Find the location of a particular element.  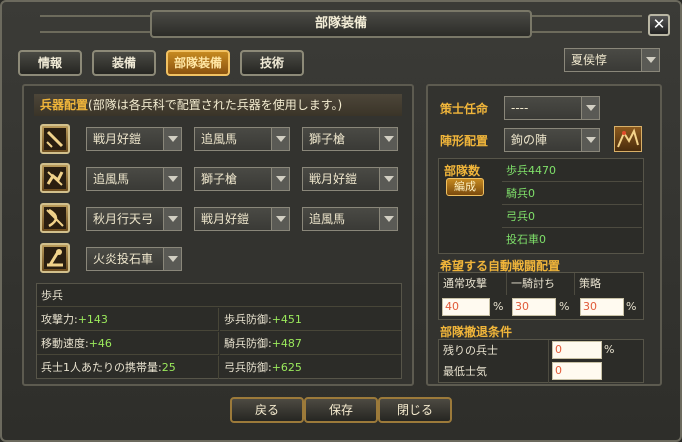

strategist-value: ---- is located at coordinates (520, 108).